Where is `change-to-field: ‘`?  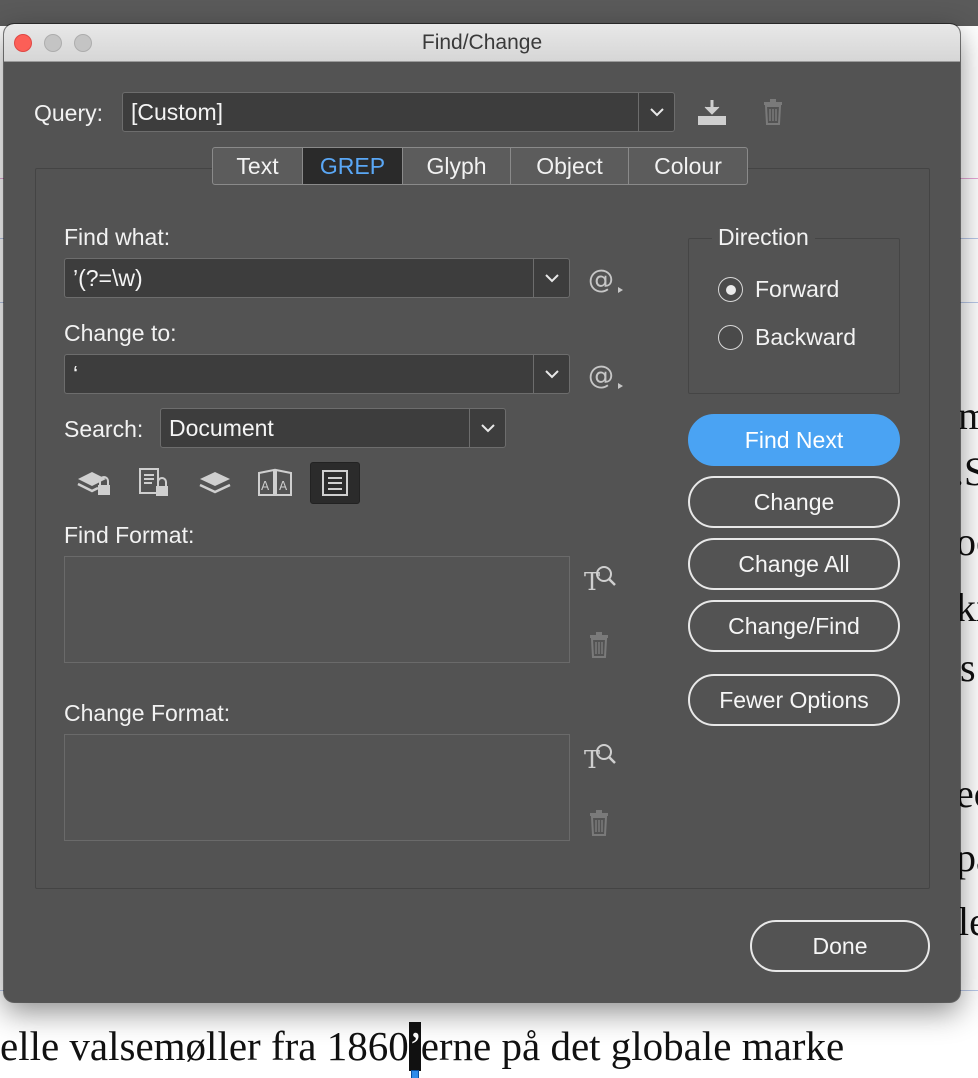
change-to-field: ‘ is located at coordinates (317, 374).